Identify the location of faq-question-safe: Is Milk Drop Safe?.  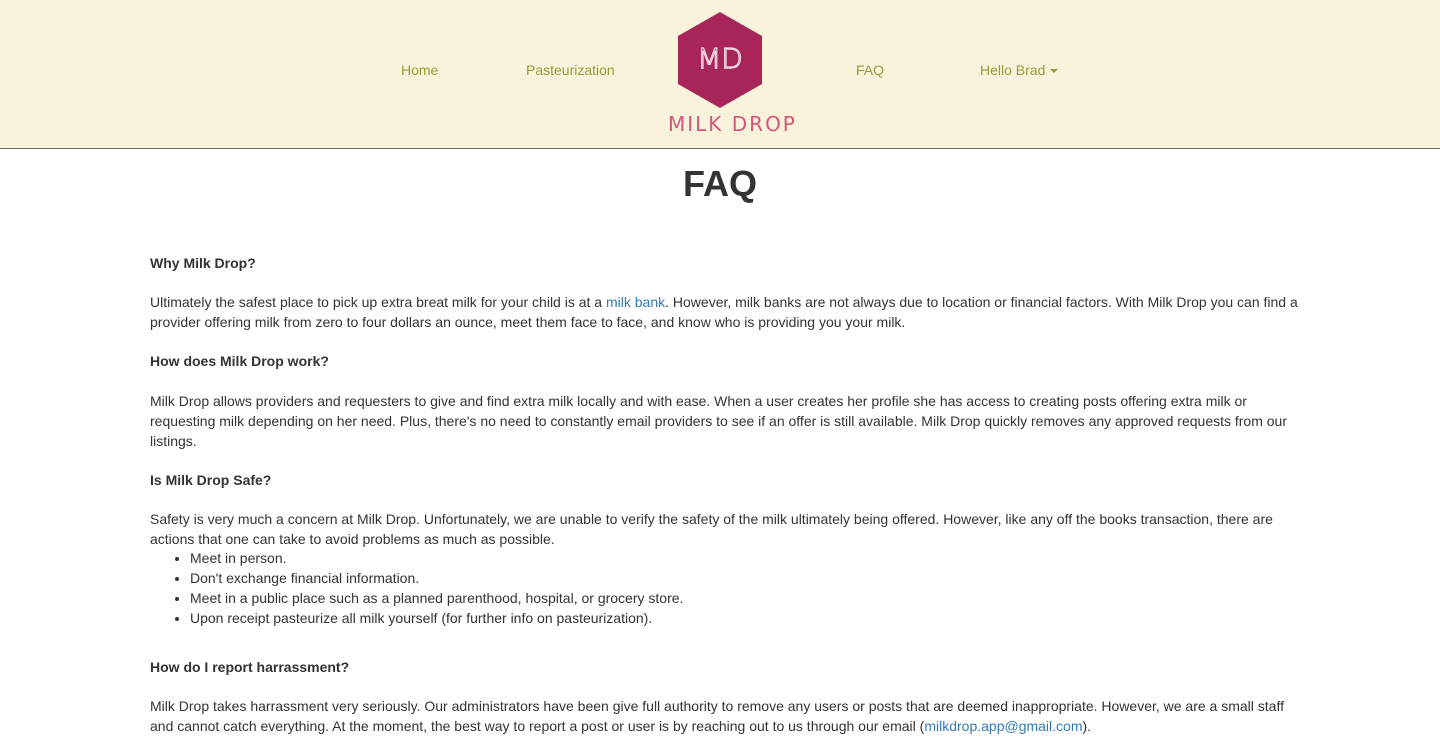
(211, 480).